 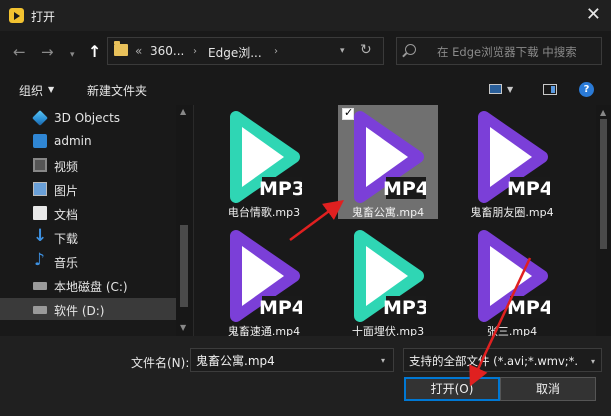 I want to click on view-dropdown-icon: ▼, so click(x=510, y=89).